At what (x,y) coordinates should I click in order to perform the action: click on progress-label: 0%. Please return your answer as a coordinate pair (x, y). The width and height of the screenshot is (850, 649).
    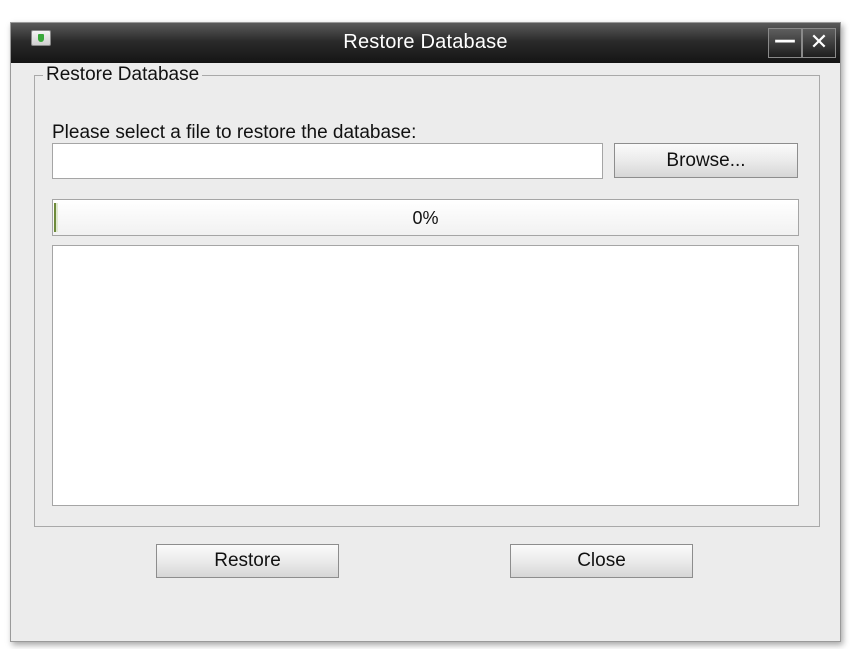
    Looking at the image, I should click on (425, 218).